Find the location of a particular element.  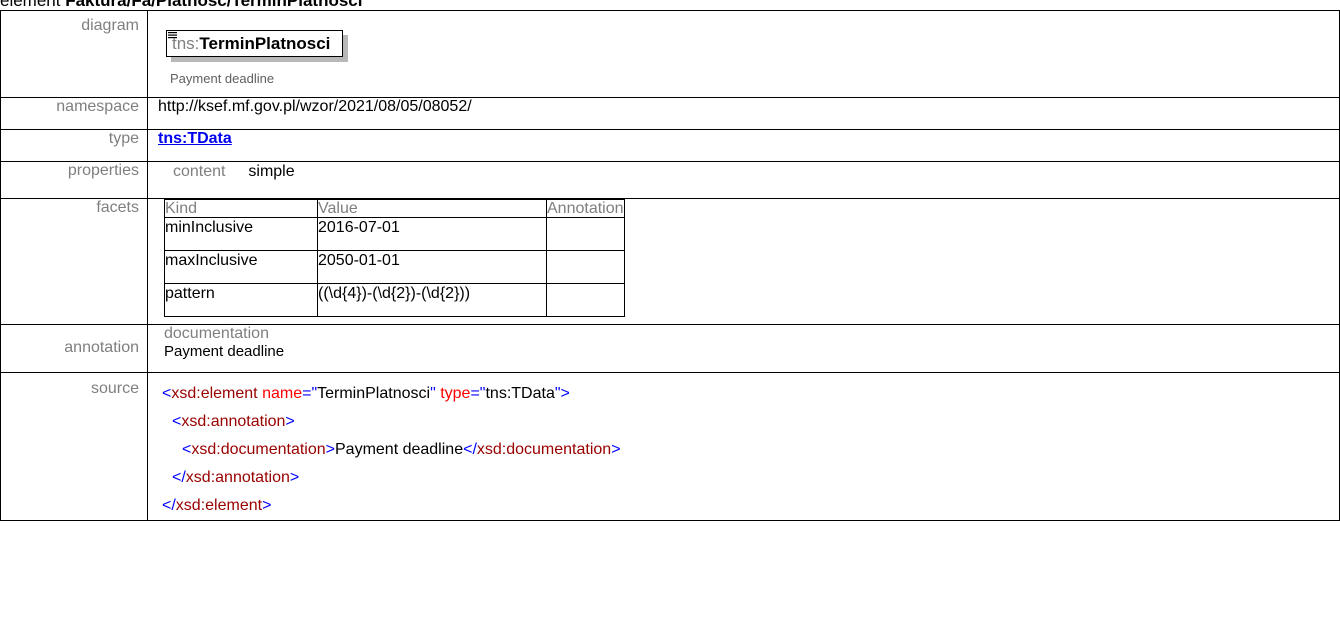

facets-header-annotation: Annotation is located at coordinates (585, 208).